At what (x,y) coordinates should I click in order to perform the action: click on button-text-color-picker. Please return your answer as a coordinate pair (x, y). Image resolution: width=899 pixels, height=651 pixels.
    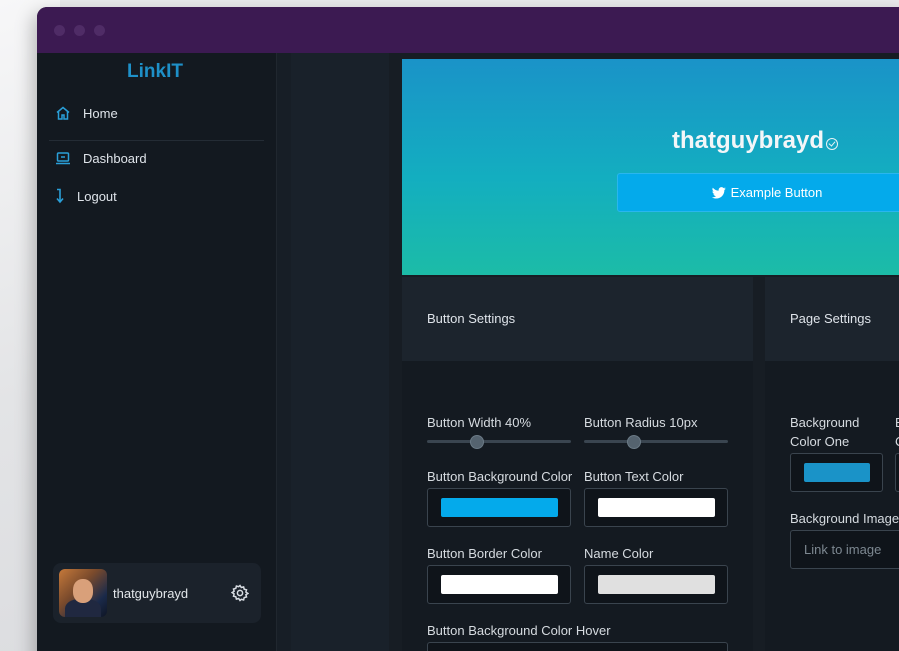
    Looking at the image, I should click on (656, 507).